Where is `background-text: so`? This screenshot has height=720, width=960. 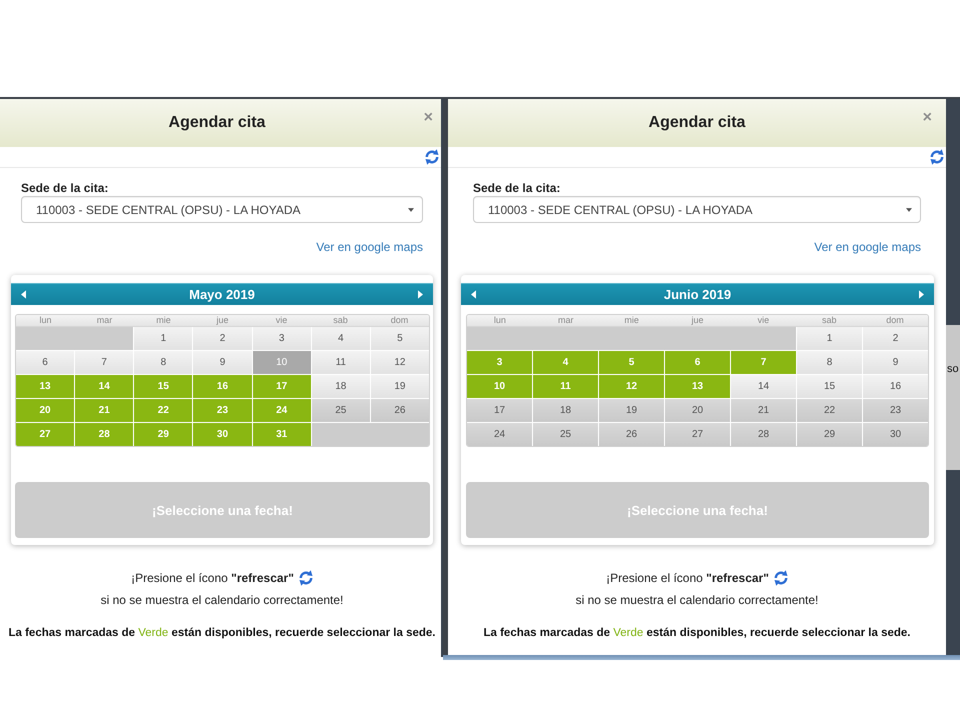
background-text: so is located at coordinates (953, 369).